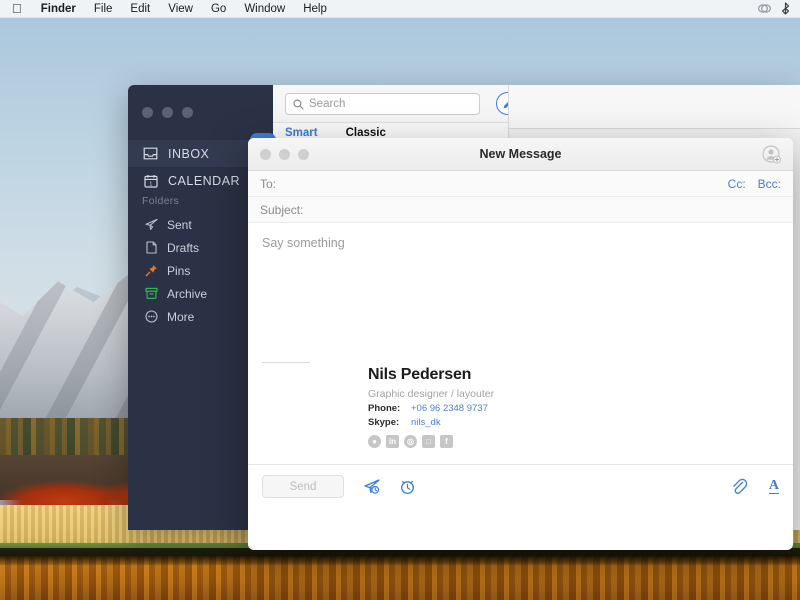 The width and height of the screenshot is (800, 600). Describe the element at coordinates (384, 408) in the screenshot. I see `phone-label: Phone:` at that location.